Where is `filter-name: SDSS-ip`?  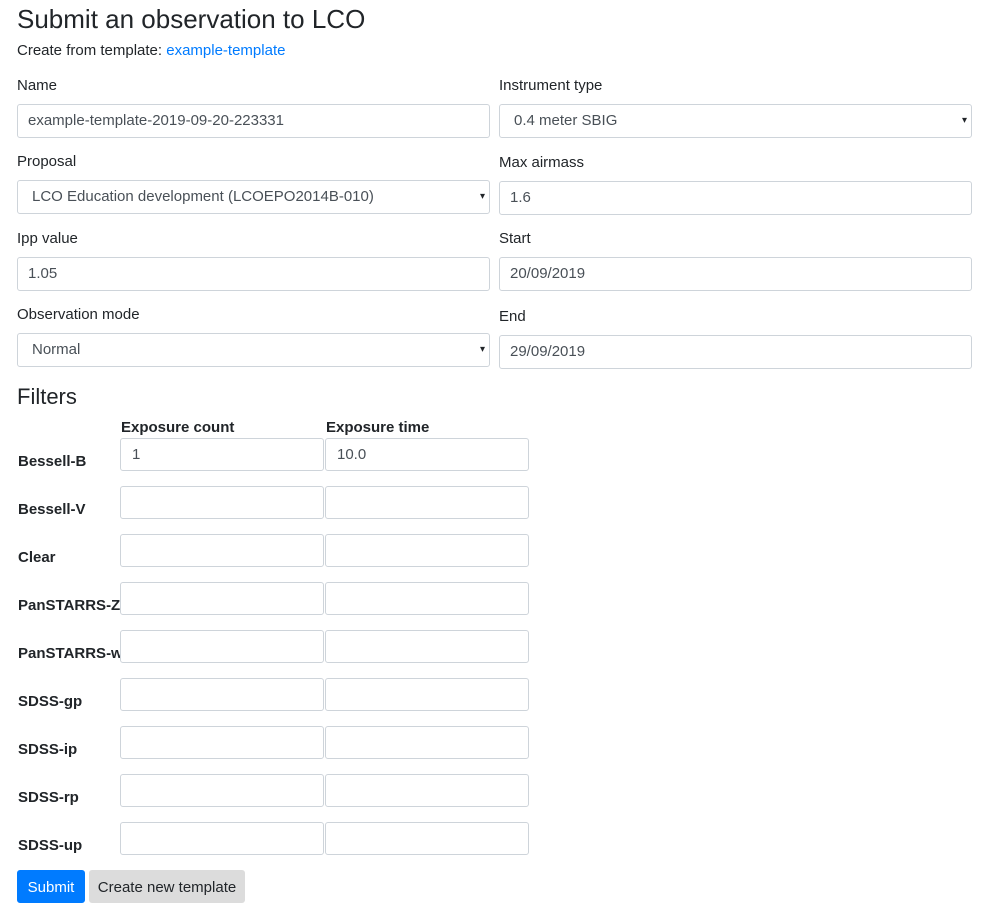
filter-name: SDSS-ip is located at coordinates (48, 749).